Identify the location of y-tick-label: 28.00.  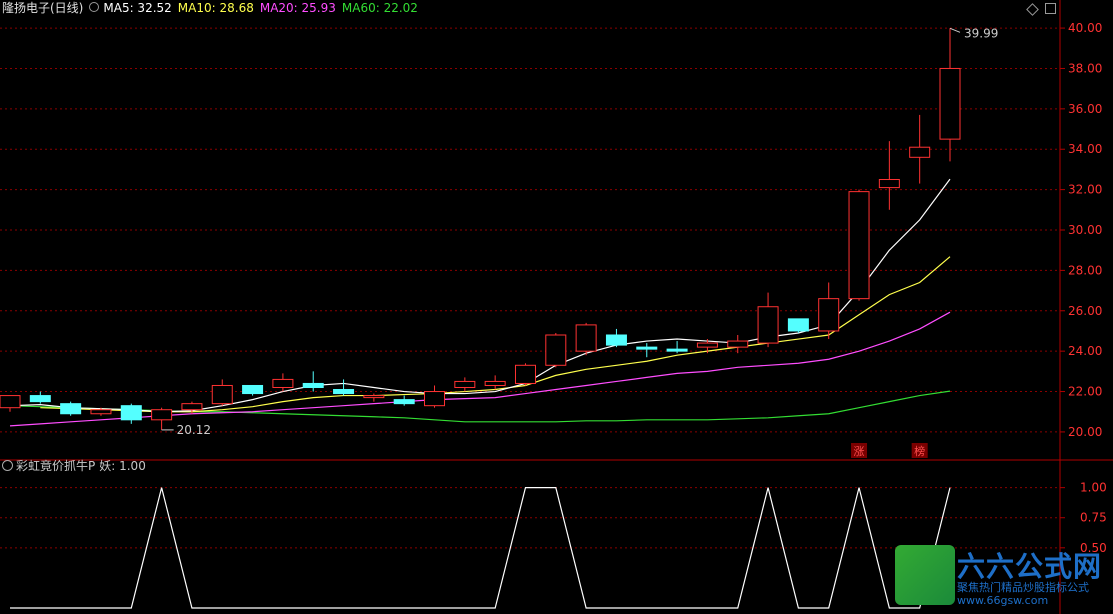
(1085, 270).